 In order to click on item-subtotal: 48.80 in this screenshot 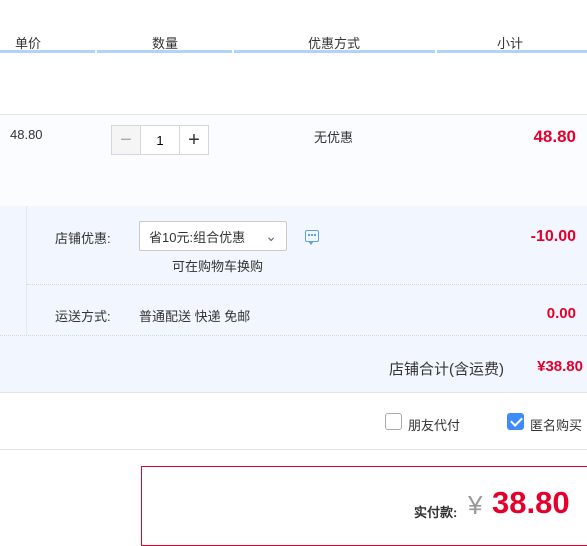, I will do `click(554, 136)`.